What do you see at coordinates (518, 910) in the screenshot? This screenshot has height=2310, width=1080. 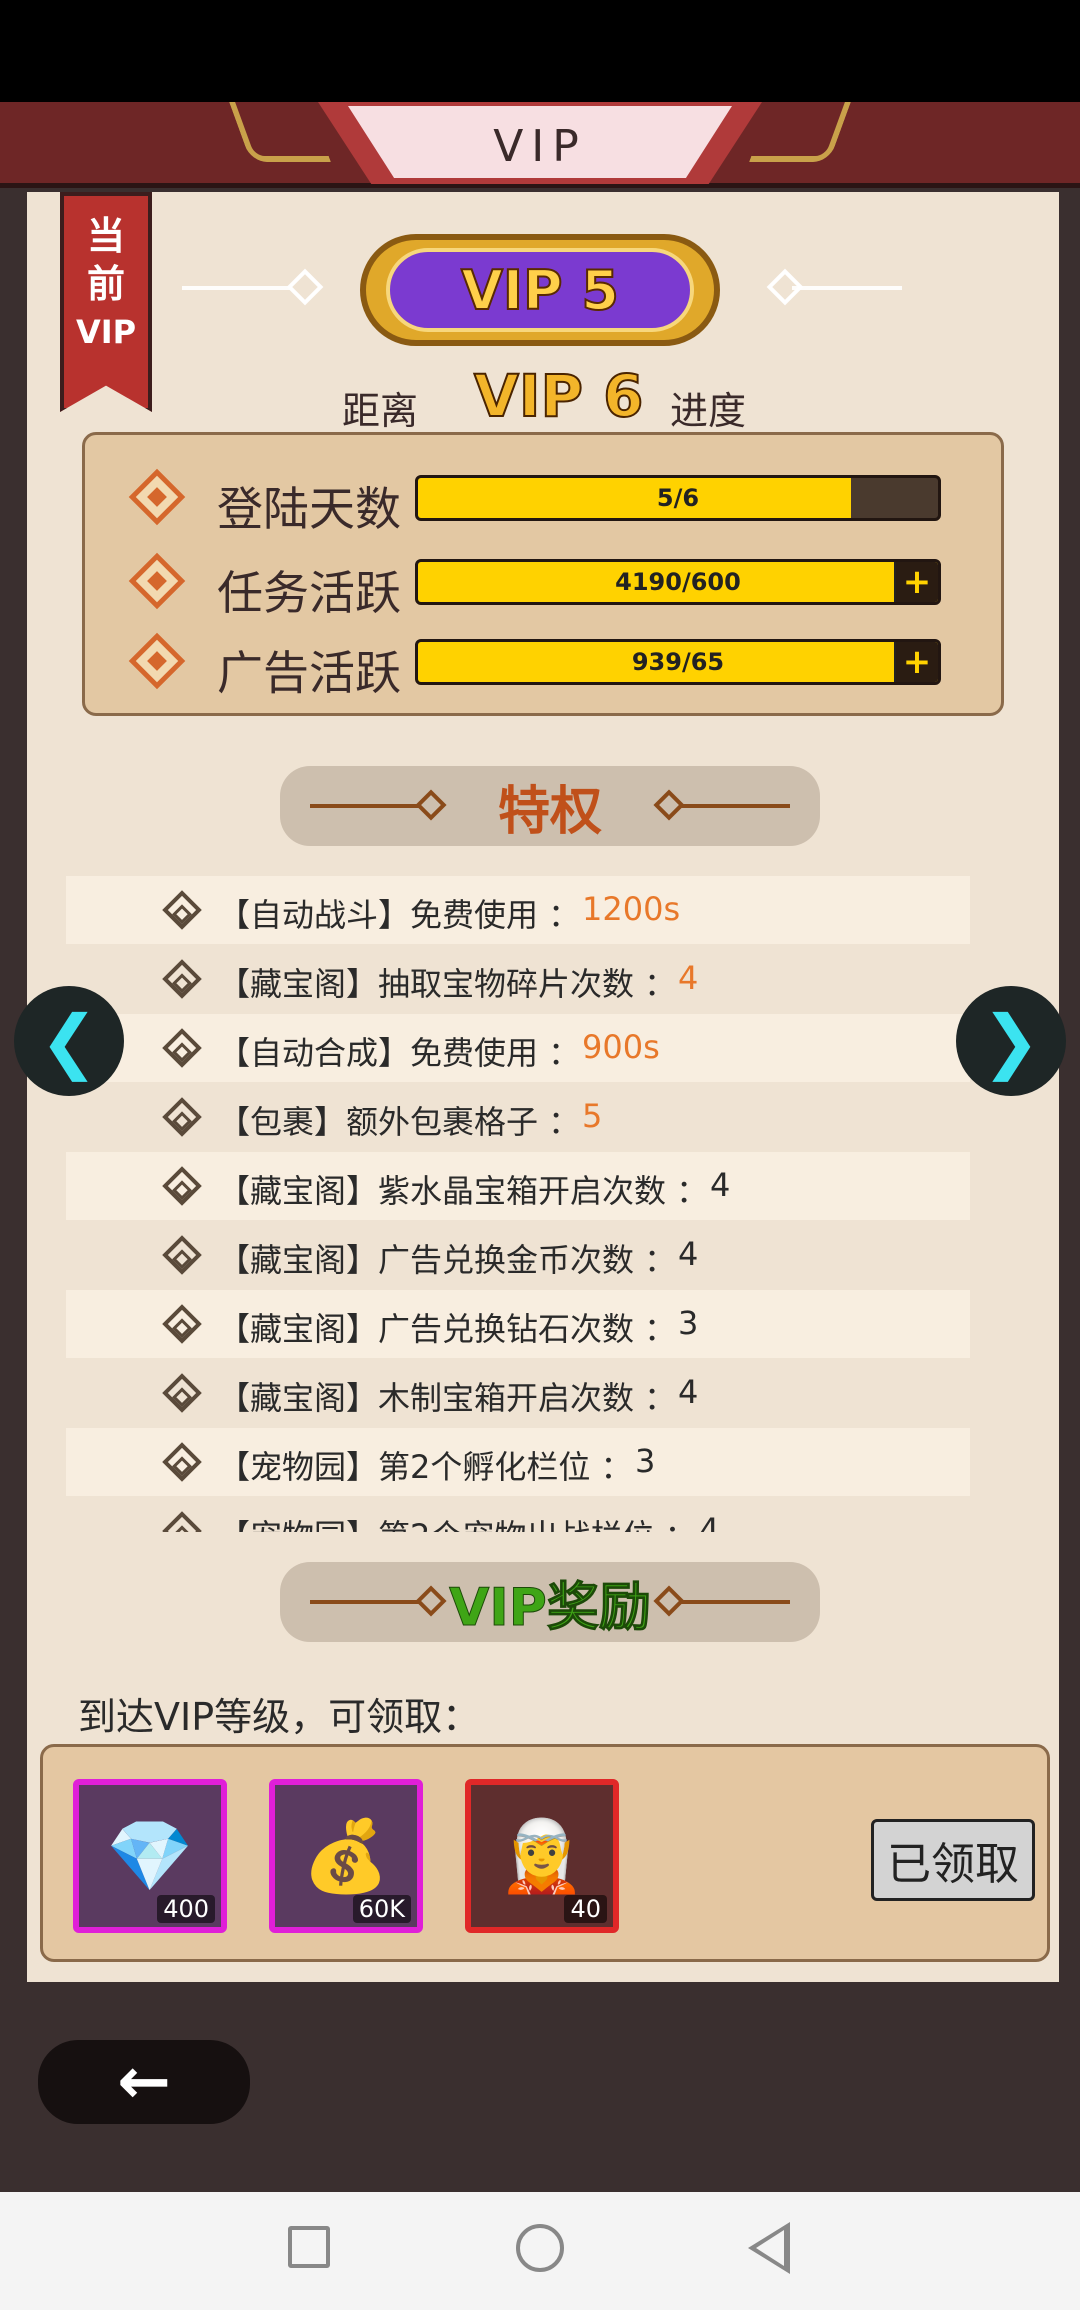 I see `privilege-item: 【自动战斗】免费使用 ： 1200s` at bounding box center [518, 910].